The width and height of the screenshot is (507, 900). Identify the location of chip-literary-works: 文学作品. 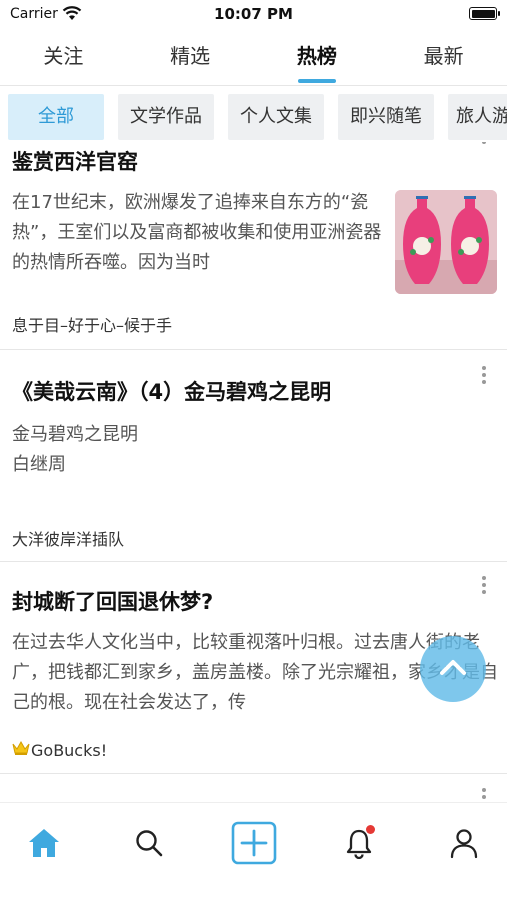
(166, 117).